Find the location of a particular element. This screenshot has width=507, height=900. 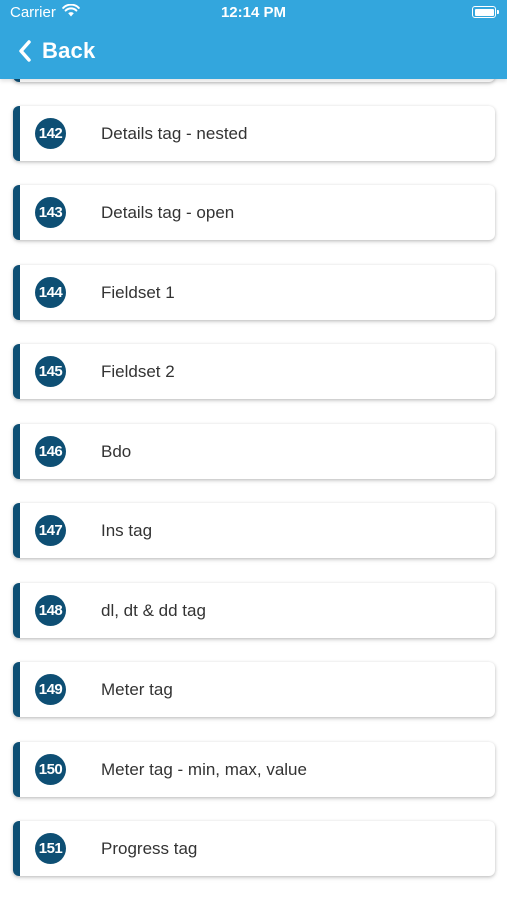

battery-icon is located at coordinates (485, 12).